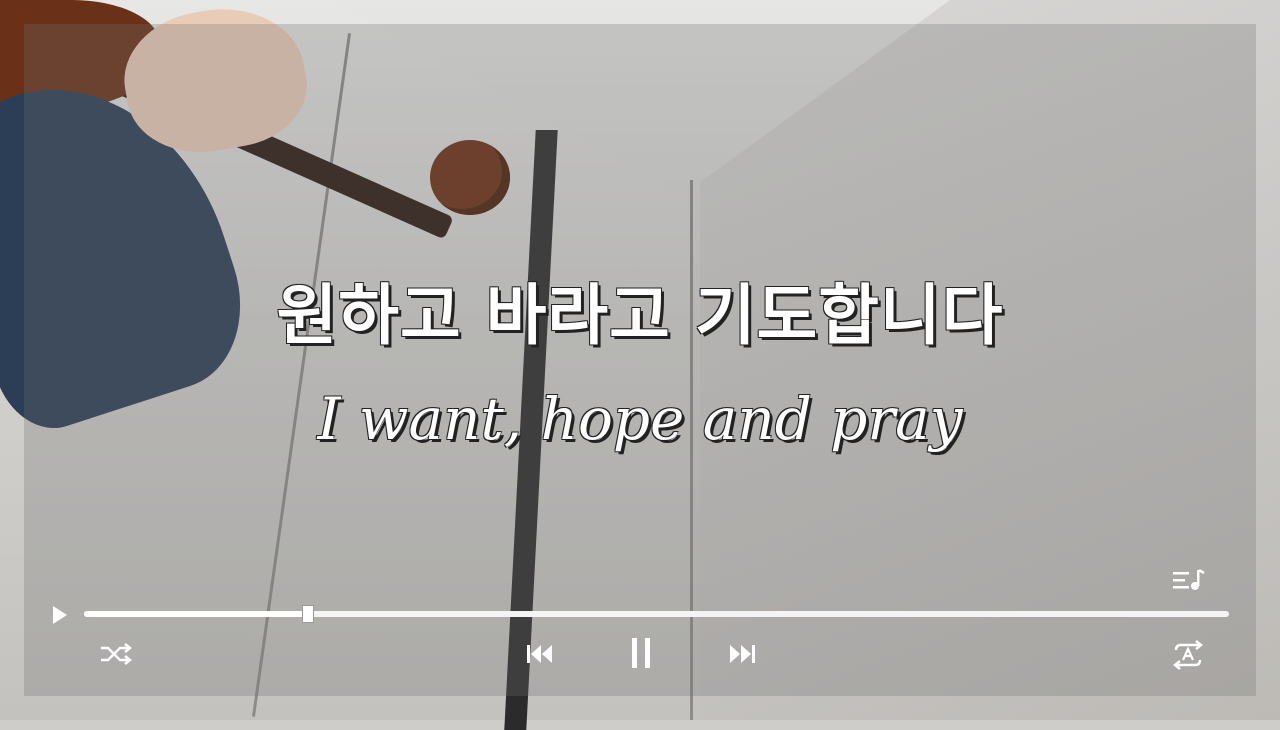 This screenshot has width=1280, height=730. I want to click on previous-button, so click(540, 654).